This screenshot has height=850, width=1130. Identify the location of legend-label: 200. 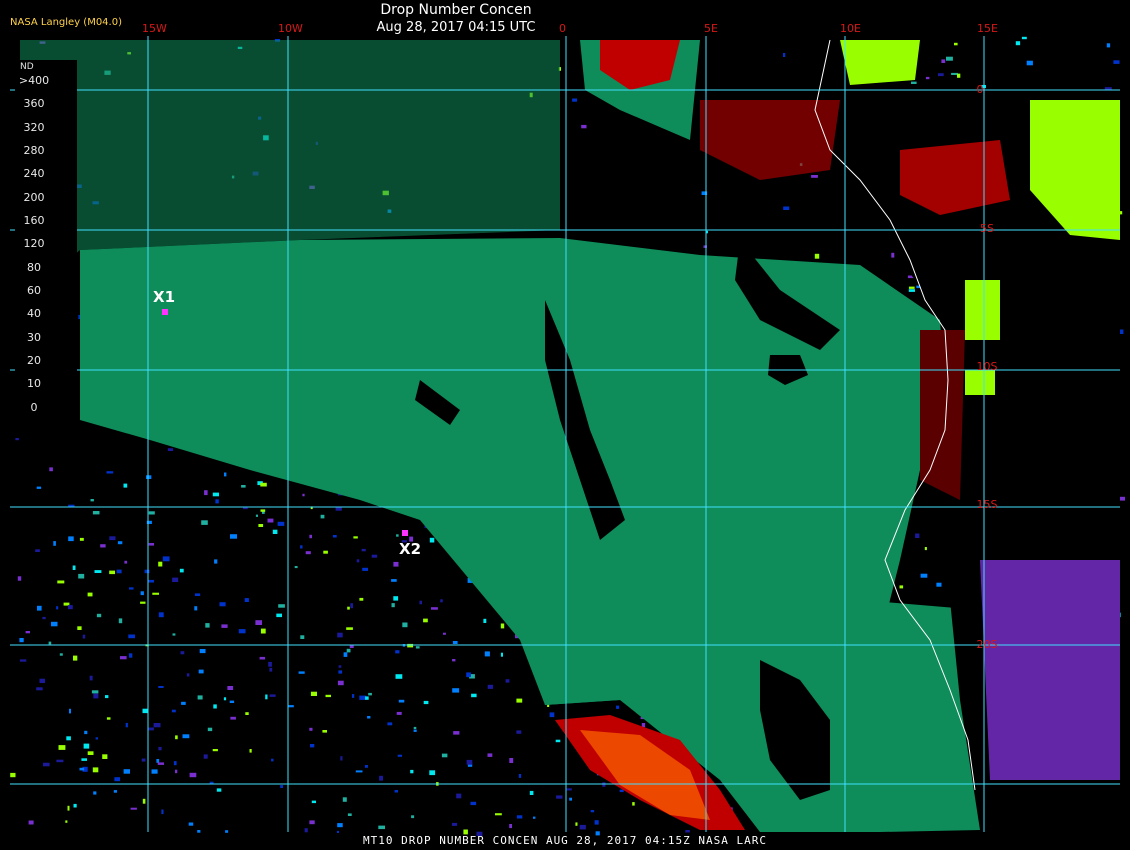
(34, 197).